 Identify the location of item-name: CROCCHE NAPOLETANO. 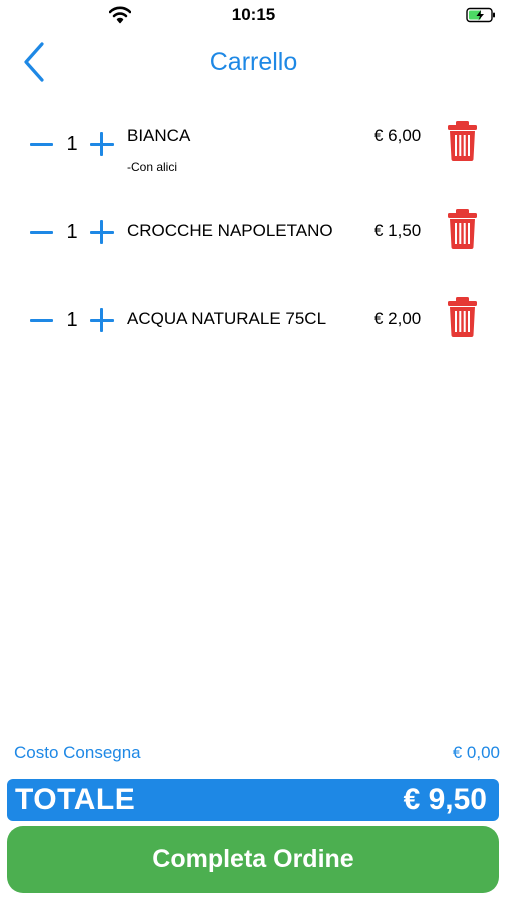
(230, 230).